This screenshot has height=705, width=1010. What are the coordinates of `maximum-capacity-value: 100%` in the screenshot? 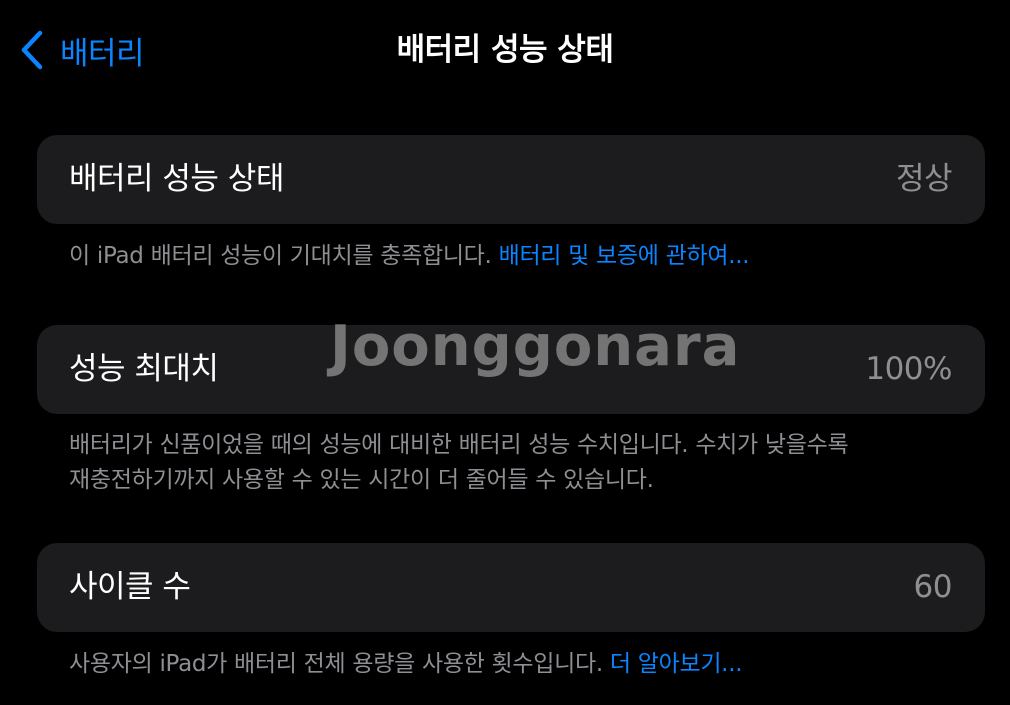 It's located at (908, 369).